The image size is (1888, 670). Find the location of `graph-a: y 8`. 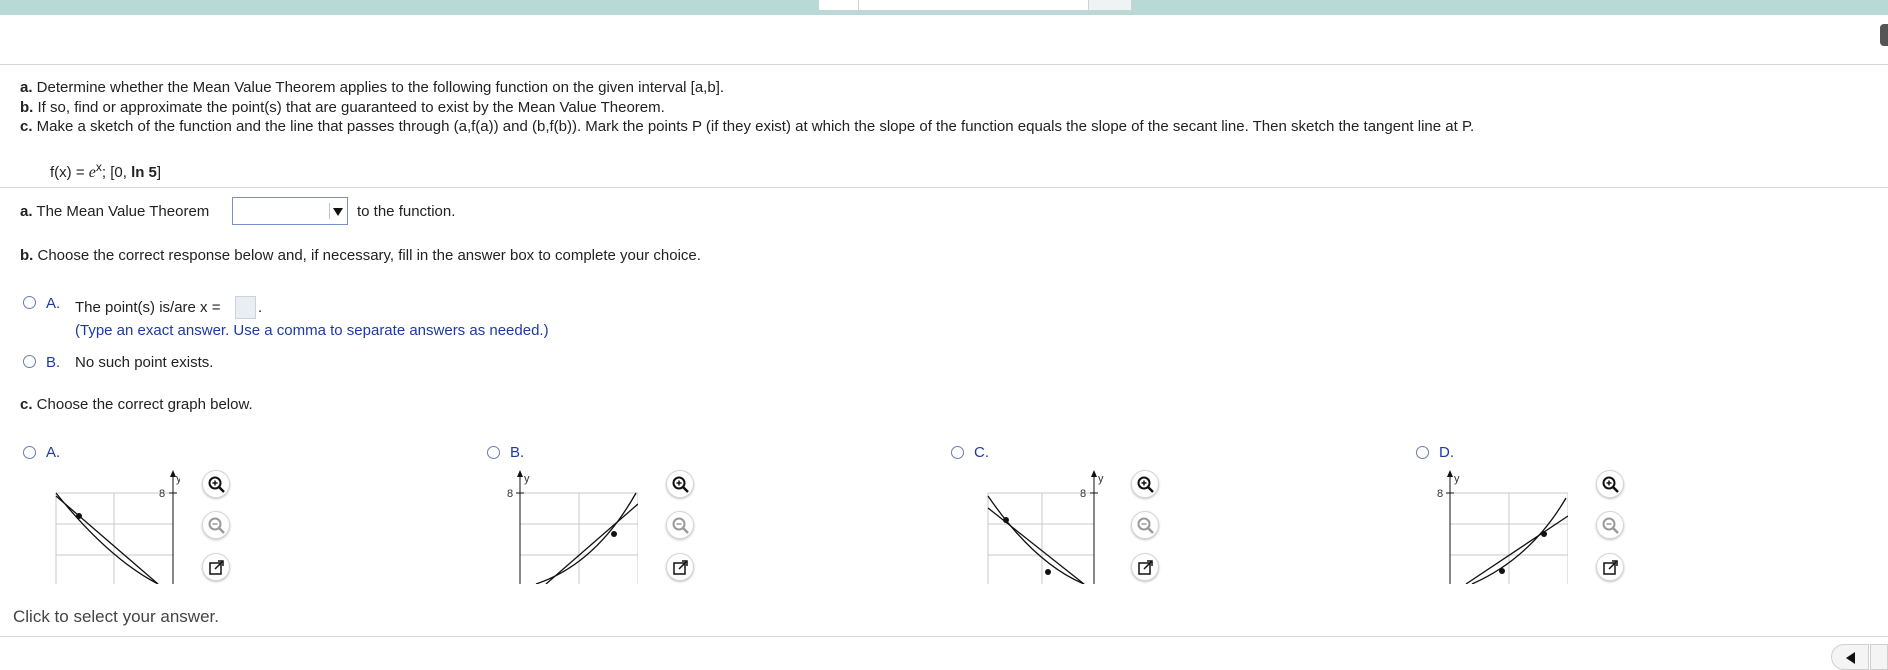

graph-a: y 8 is located at coordinates (114, 526).